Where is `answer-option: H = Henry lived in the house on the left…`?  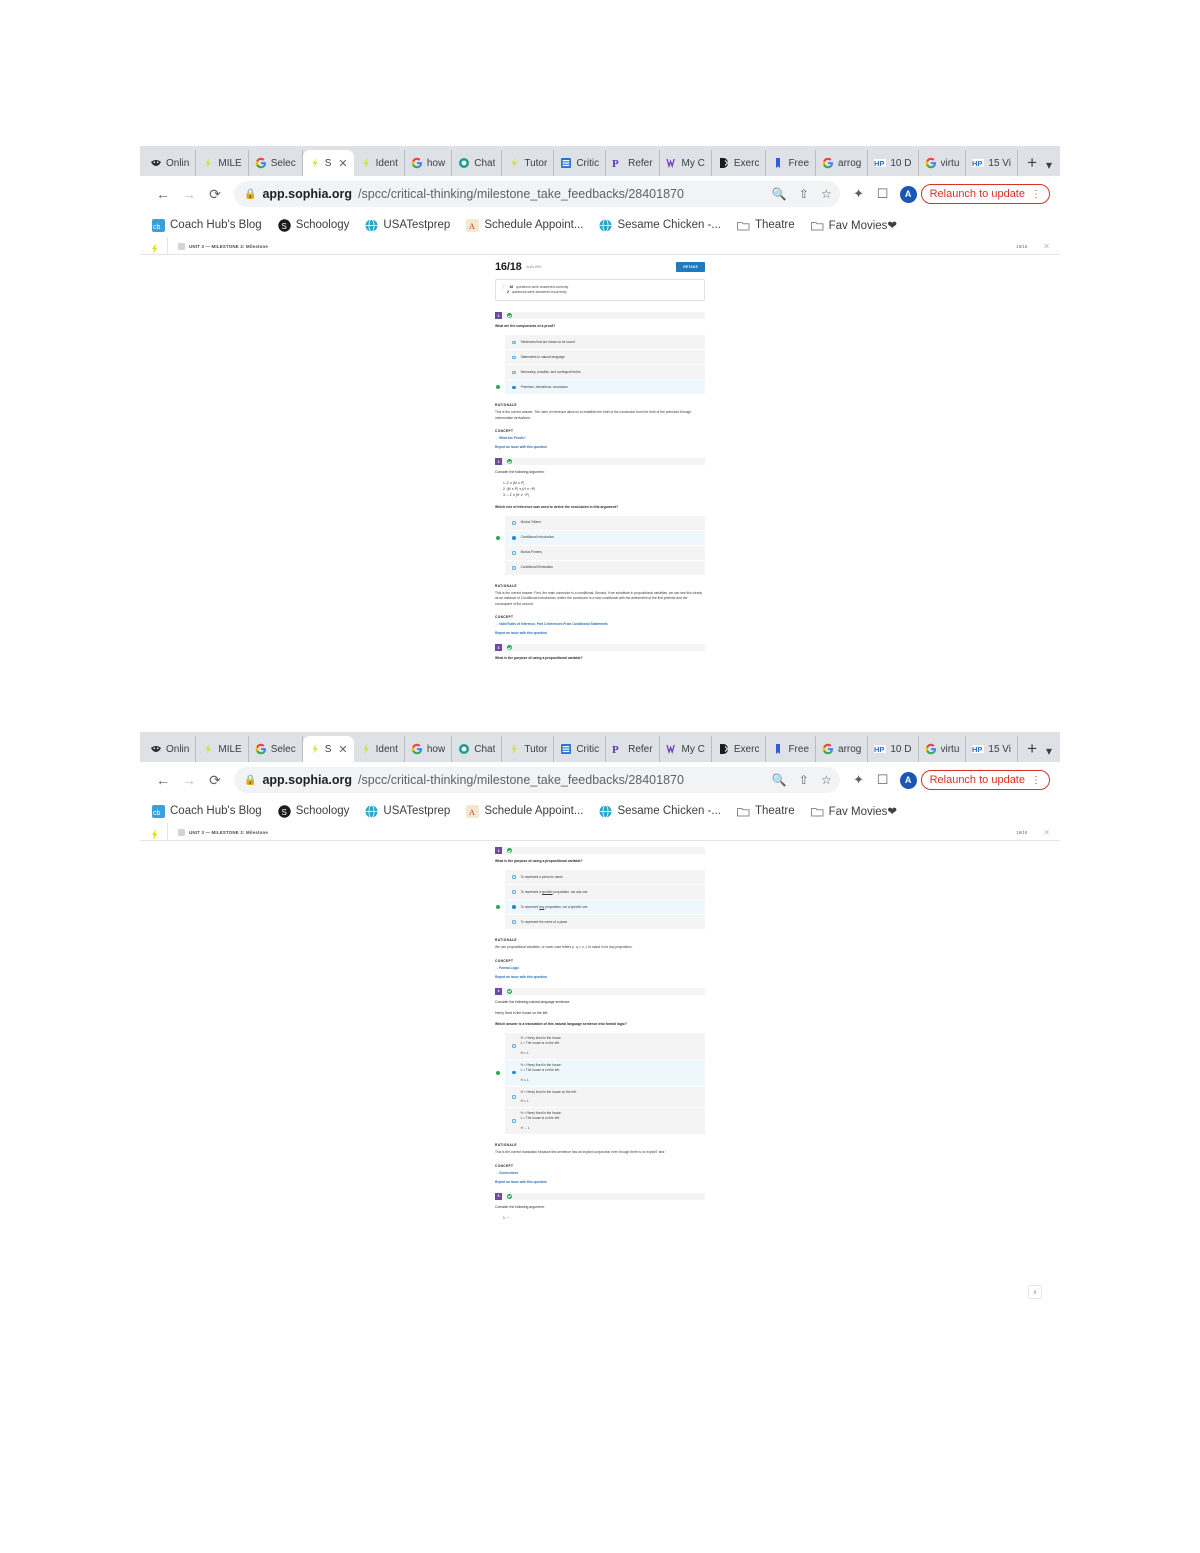
answer-option: H = Henry lived in the house on the left… is located at coordinates (605, 1097).